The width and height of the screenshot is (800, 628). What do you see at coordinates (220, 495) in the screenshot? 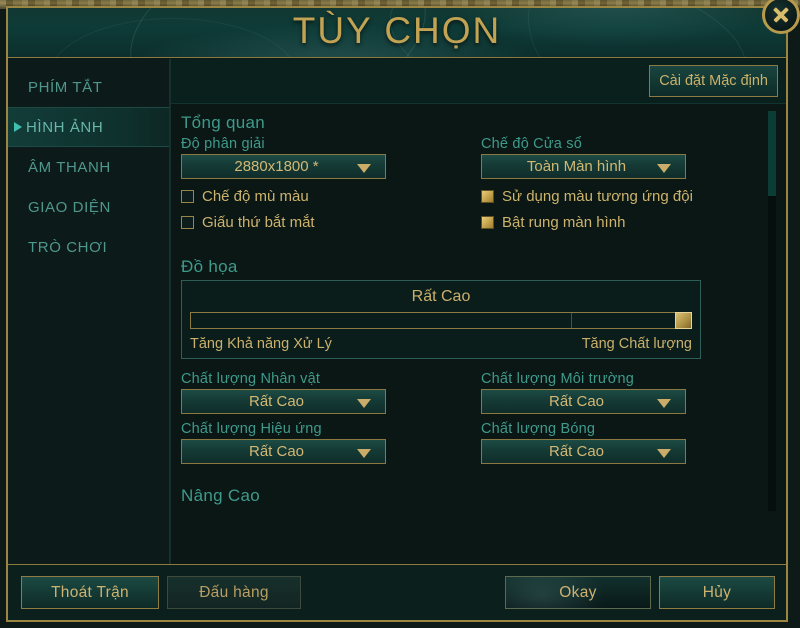
I see `section-title-advanced: Nâng Cao` at bounding box center [220, 495].